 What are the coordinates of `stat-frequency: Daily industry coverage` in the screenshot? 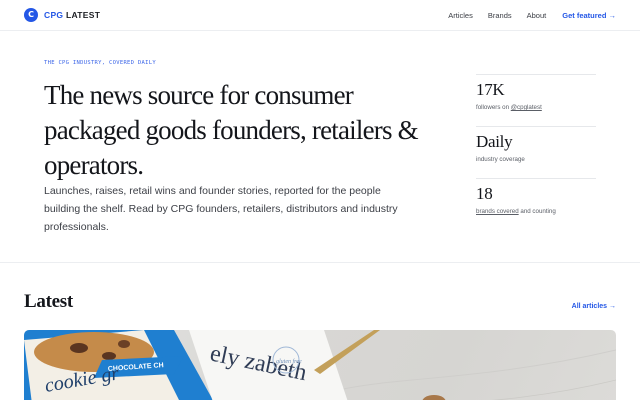 It's located at (536, 152).